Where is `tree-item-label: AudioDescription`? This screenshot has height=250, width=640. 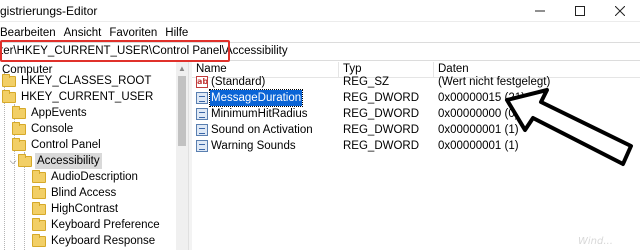
tree-item-label: AudioDescription is located at coordinates (94, 177).